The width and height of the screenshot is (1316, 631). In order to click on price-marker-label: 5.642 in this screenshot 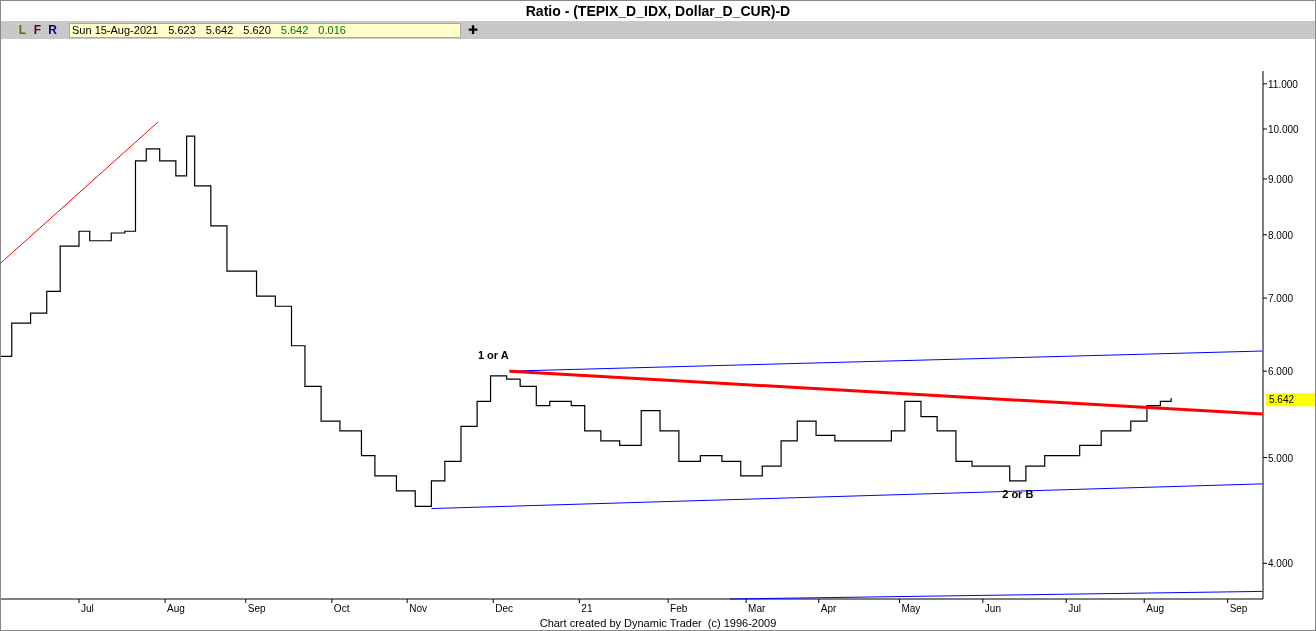, I will do `click(1282, 400)`.